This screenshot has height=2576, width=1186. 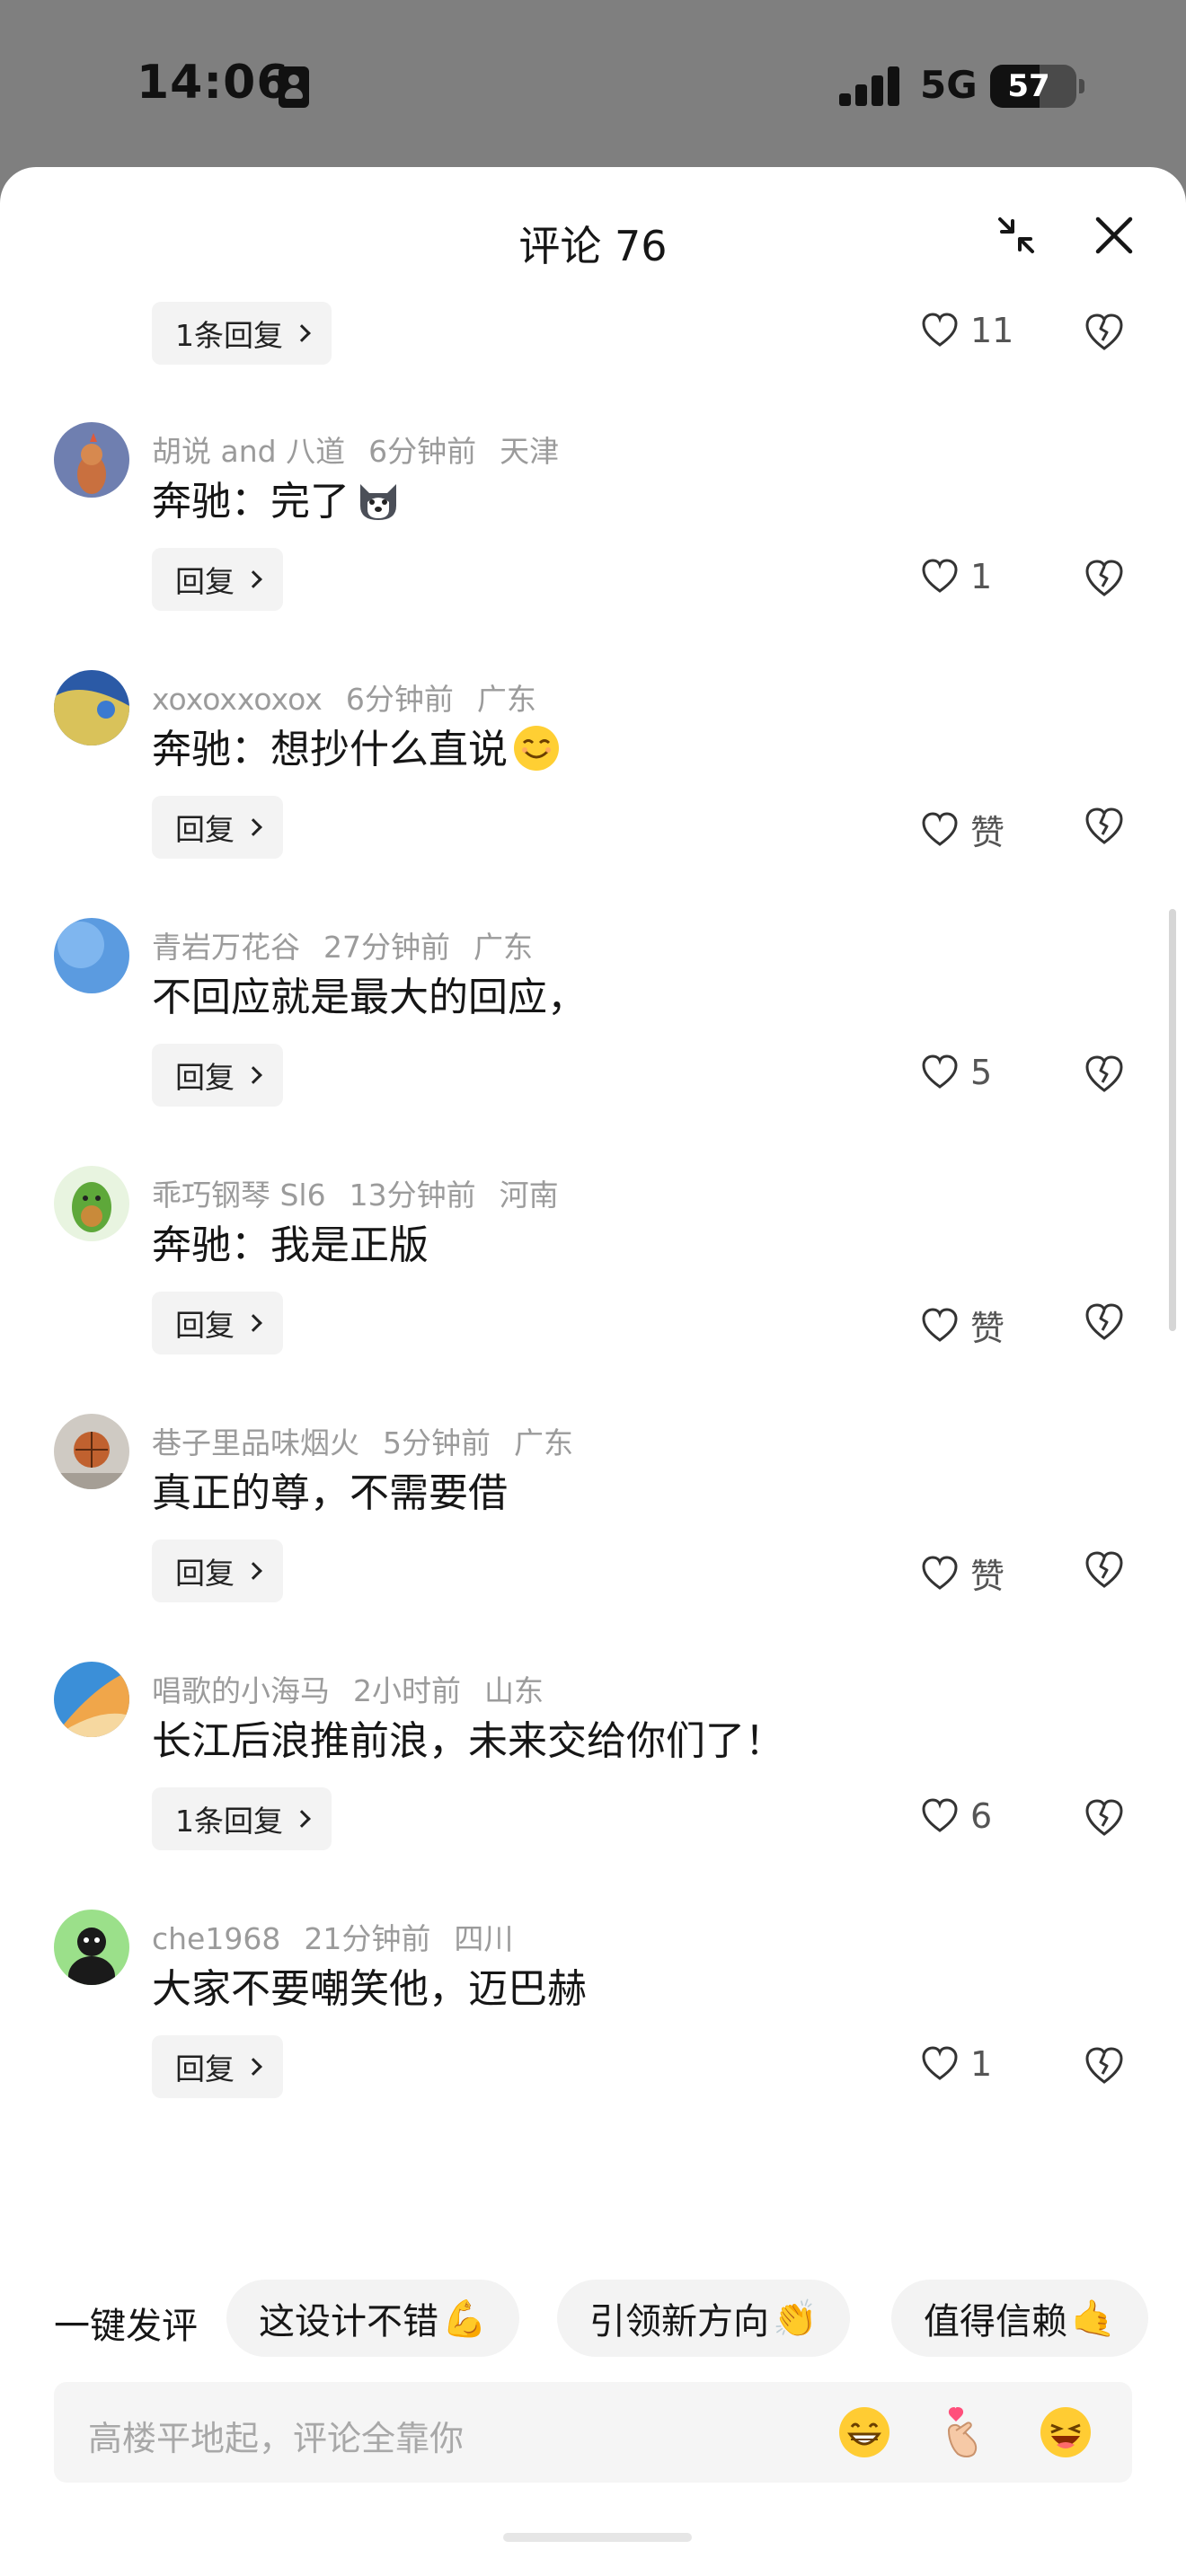 I want to click on collapse-button, so click(x=1016, y=235).